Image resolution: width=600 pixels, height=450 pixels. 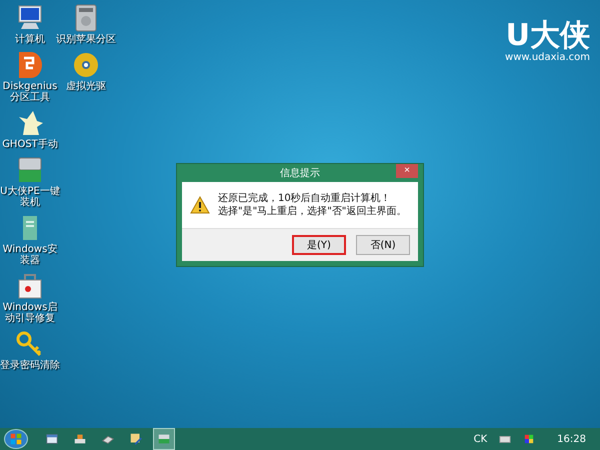 What do you see at coordinates (547, 57) in the screenshot?
I see `website-text: www.udaxia.com` at bounding box center [547, 57].